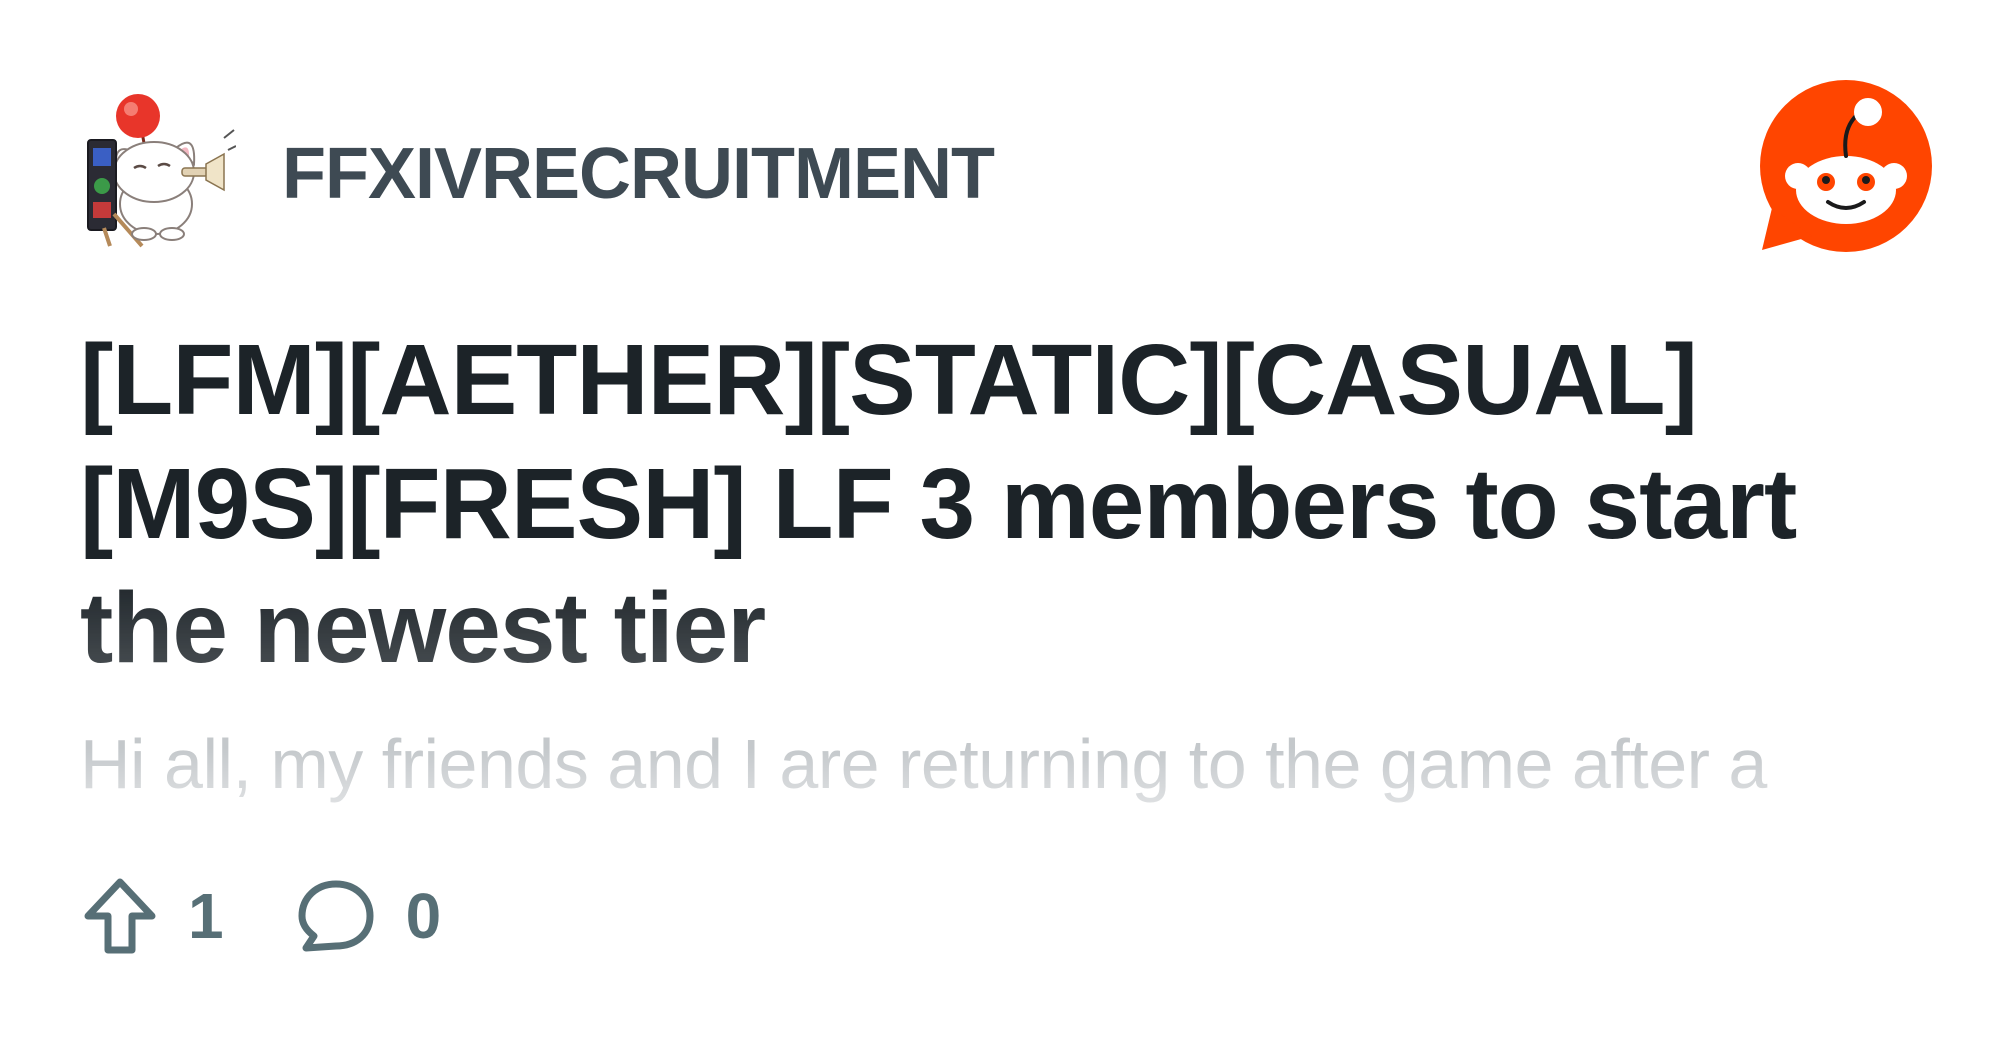 The height and width of the screenshot is (1042, 2000). Describe the element at coordinates (160, 168) in the screenshot. I see `moogle-icon` at that location.